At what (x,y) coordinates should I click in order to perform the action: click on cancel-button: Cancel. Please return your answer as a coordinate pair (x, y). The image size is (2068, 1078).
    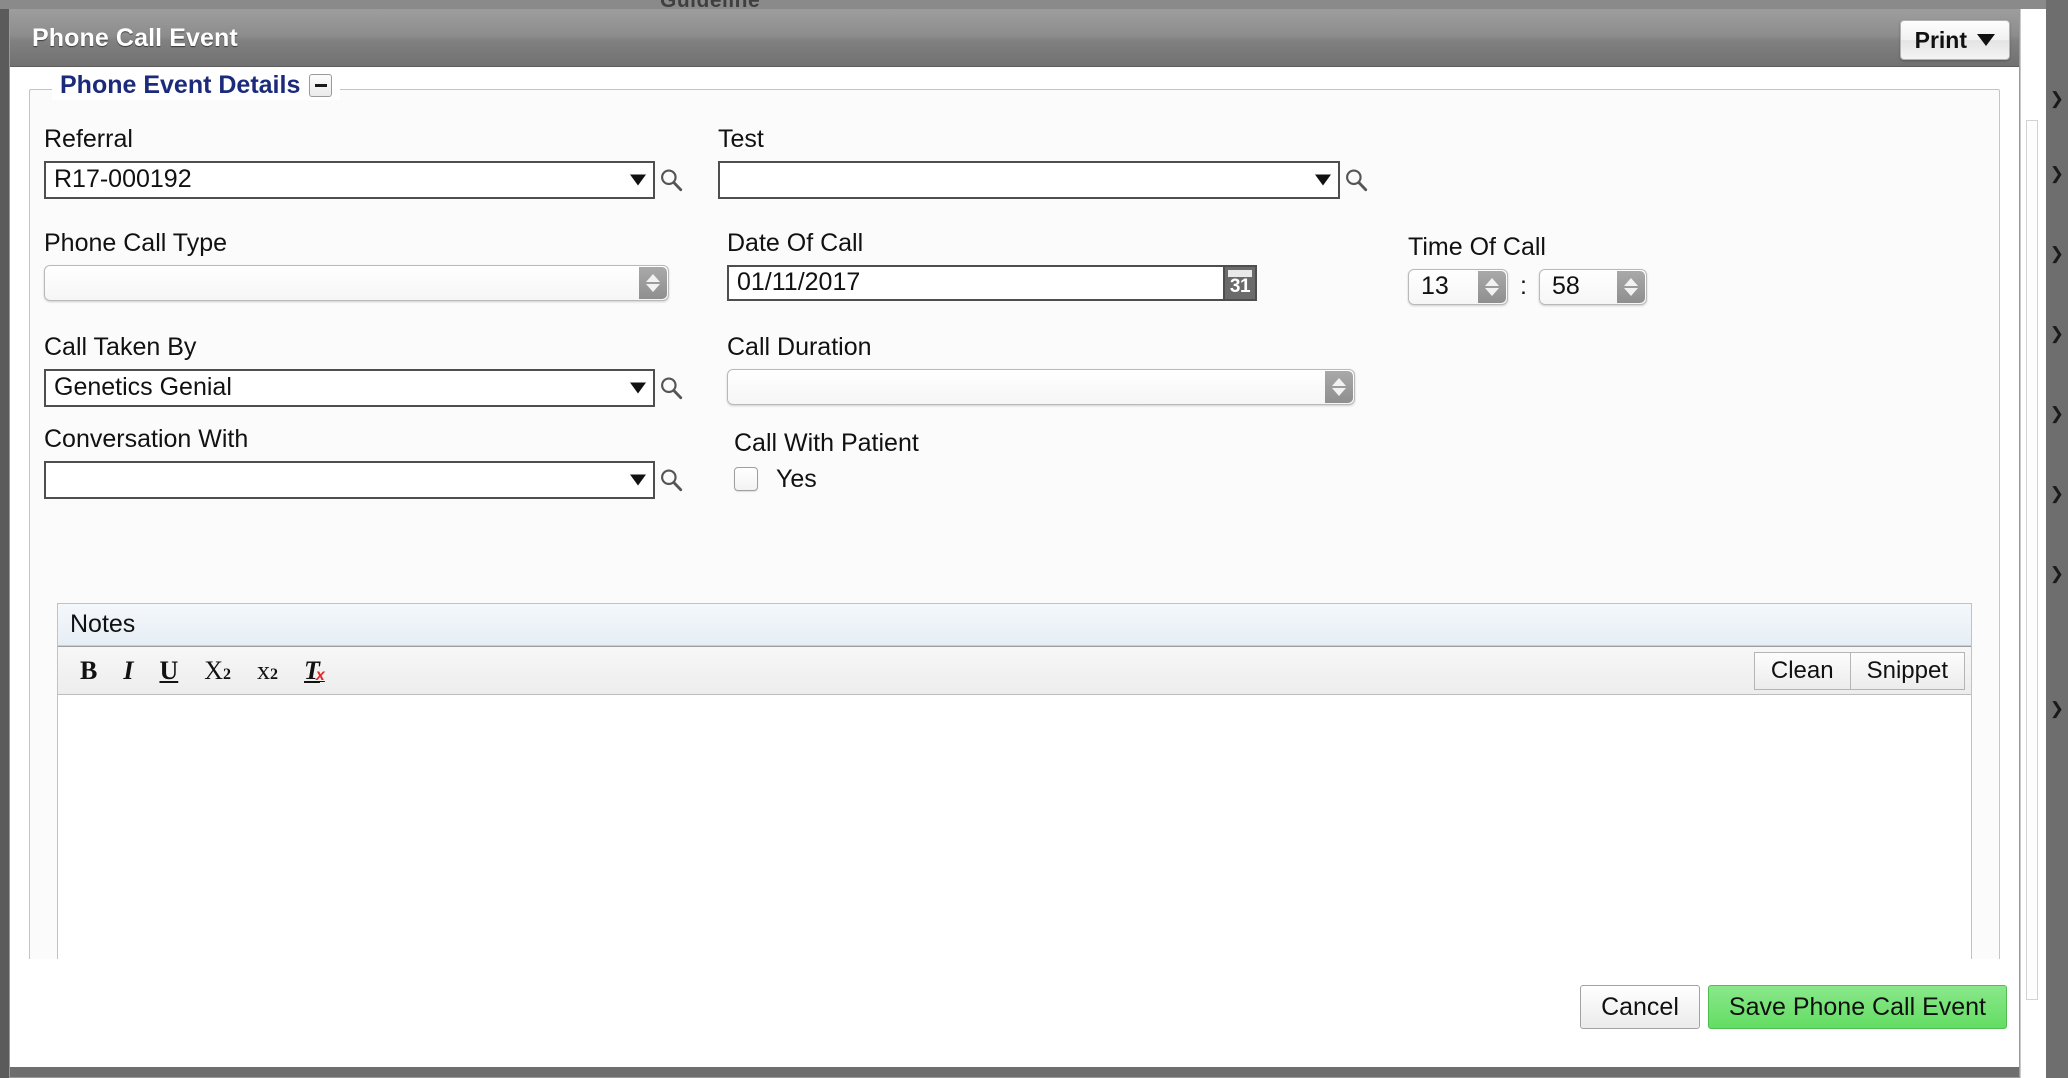
    Looking at the image, I should click on (1640, 1007).